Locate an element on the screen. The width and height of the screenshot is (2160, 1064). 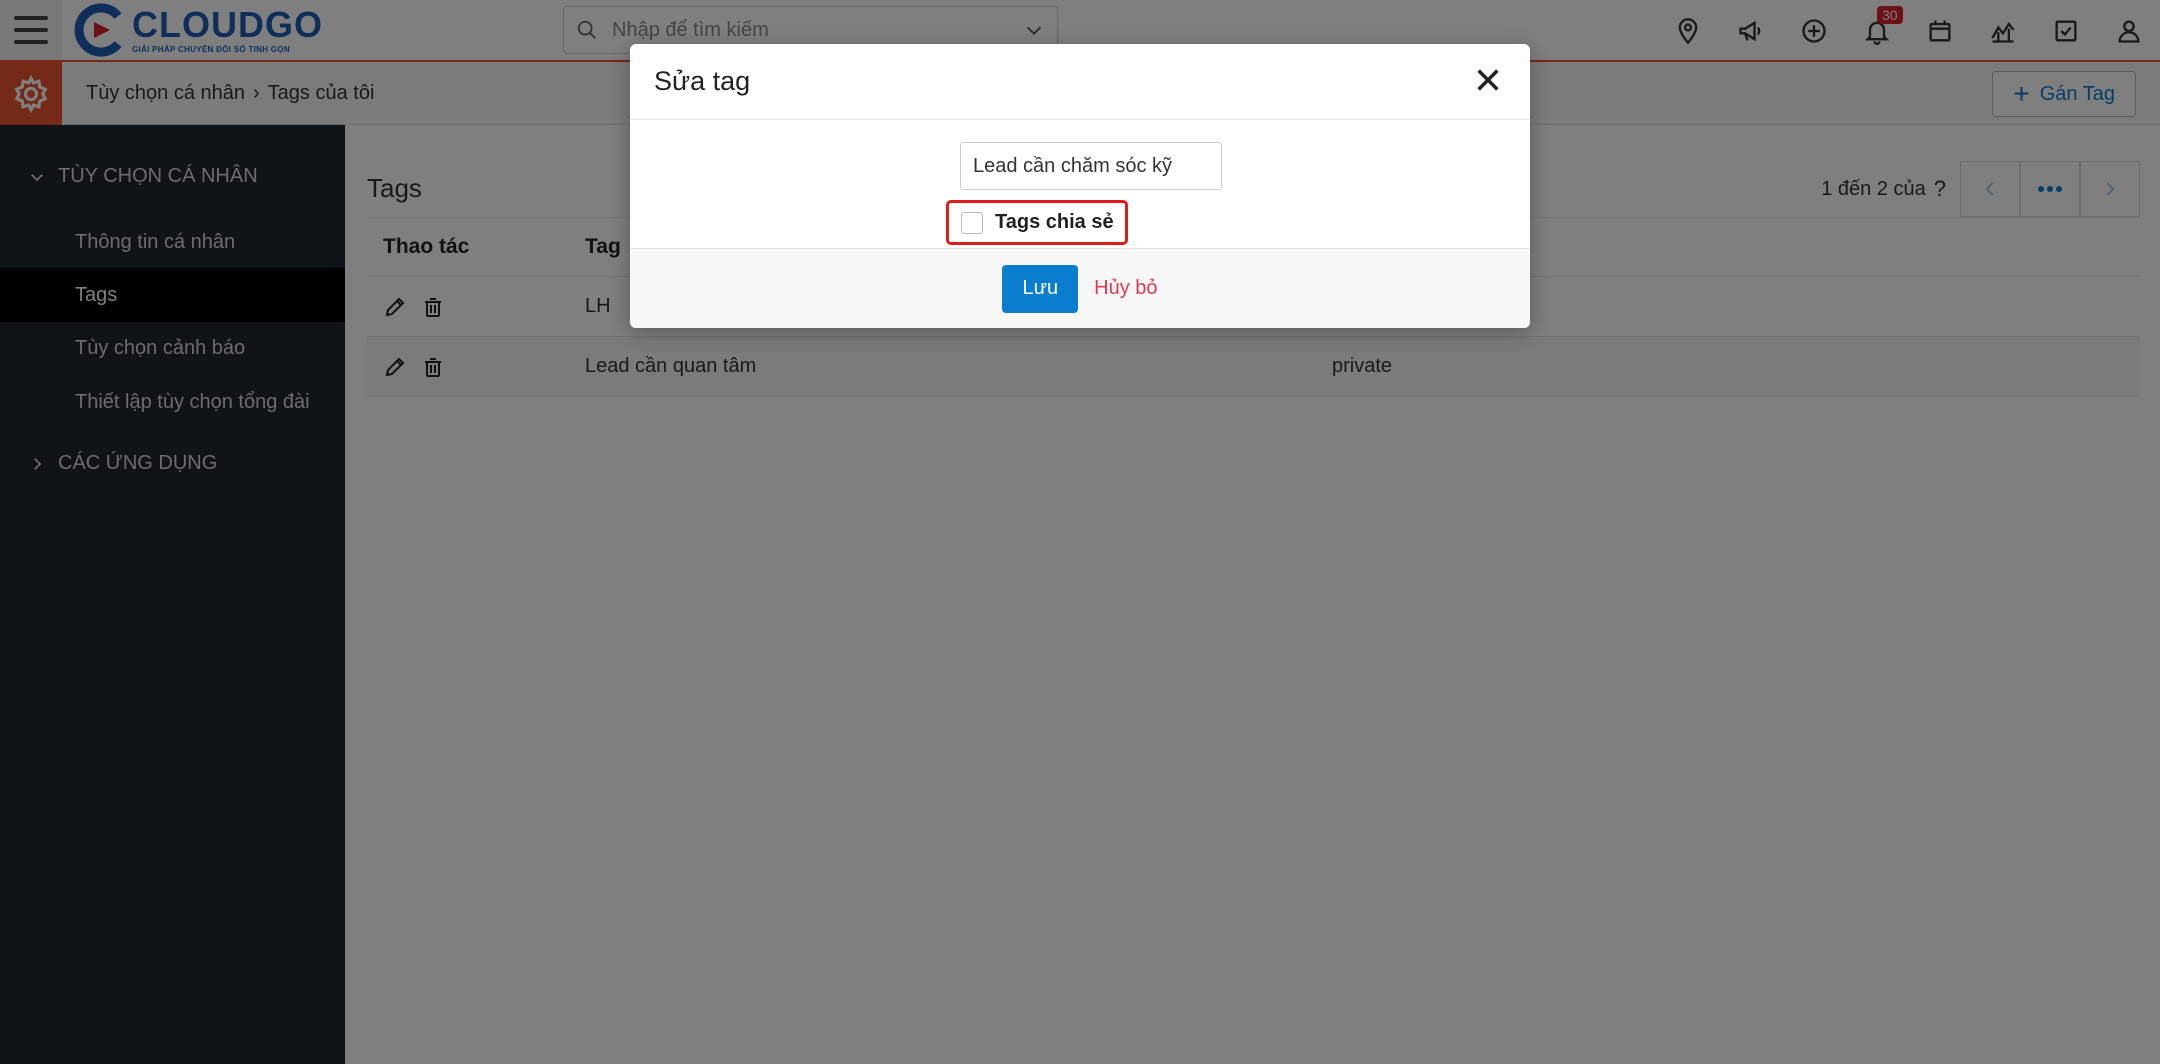
close-icon is located at coordinates (1488, 80).